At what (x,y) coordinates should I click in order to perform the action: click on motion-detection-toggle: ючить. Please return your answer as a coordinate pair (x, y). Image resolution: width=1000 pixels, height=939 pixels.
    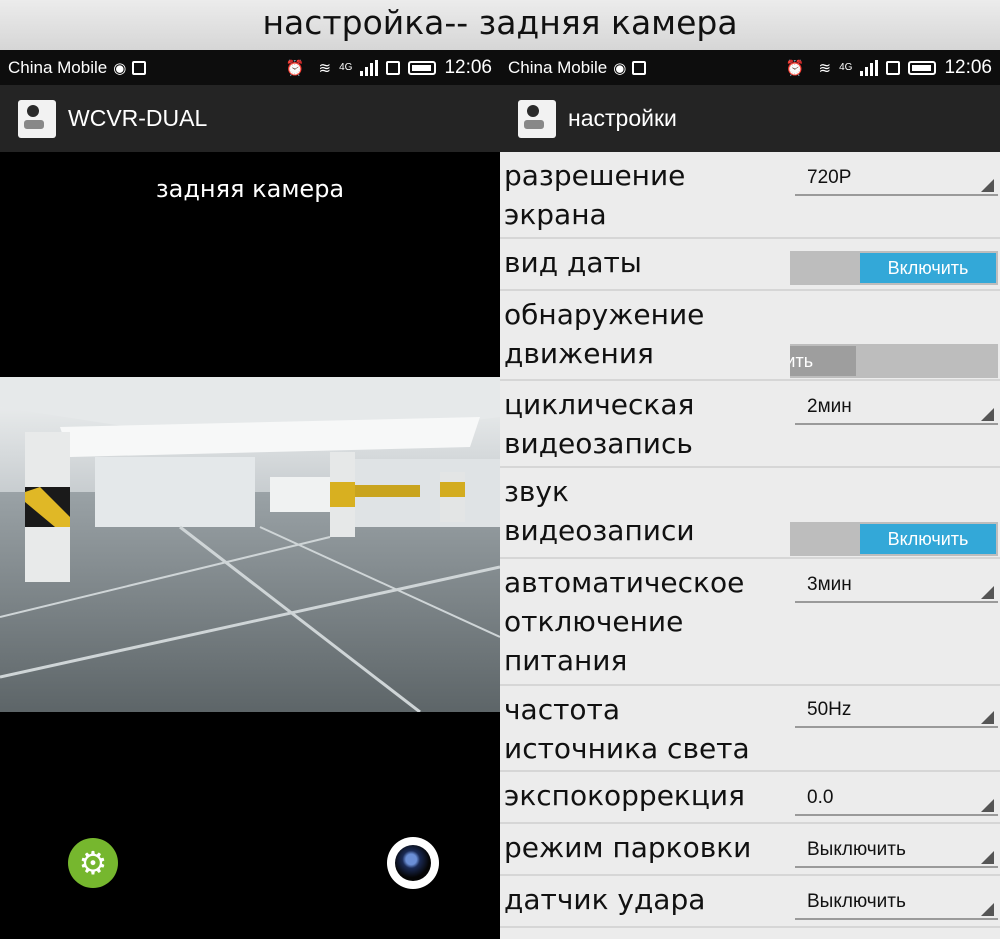
    Looking at the image, I should click on (894, 361).